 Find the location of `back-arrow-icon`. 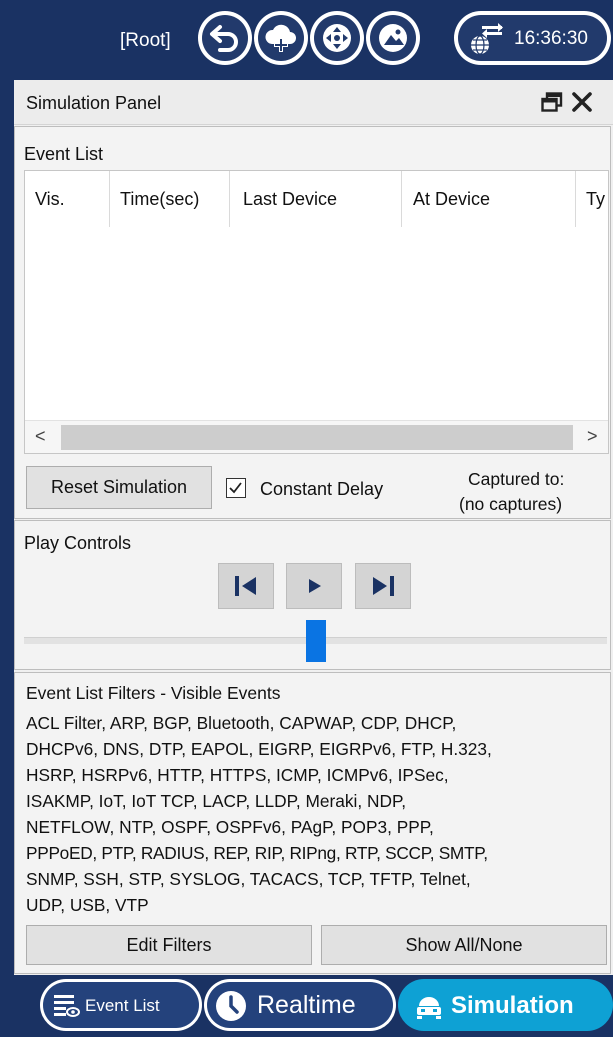

back-arrow-icon is located at coordinates (224, 38).